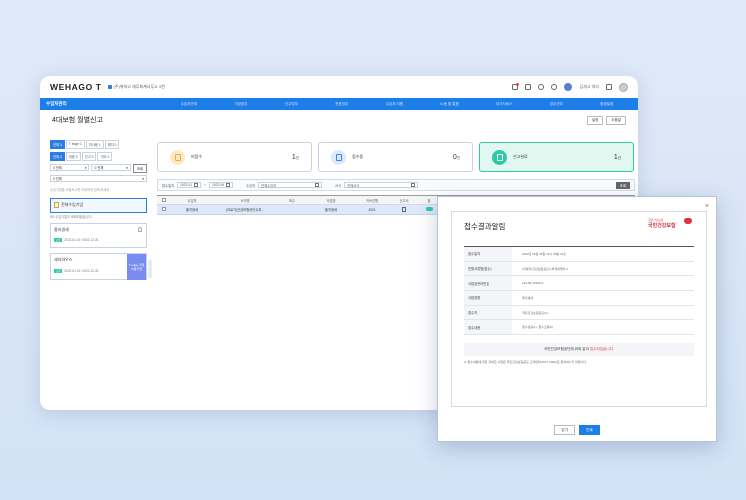 This screenshot has width=746, height=500. Describe the element at coordinates (579, 328) in the screenshot. I see `table-row: 접수내용 접수성공(1), 접수오류(0)` at that location.